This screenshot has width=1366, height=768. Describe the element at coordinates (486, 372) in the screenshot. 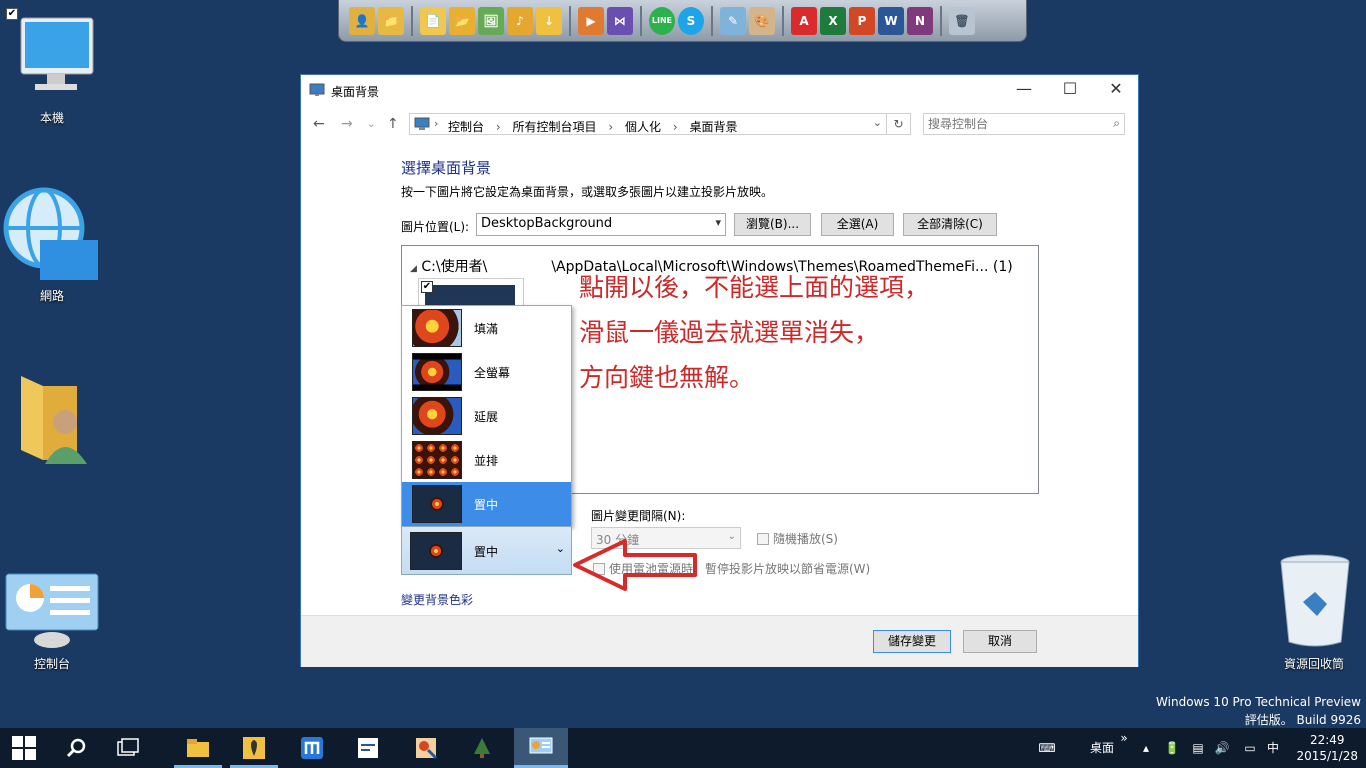

I see `position-option-fit: 全螢幕` at that location.